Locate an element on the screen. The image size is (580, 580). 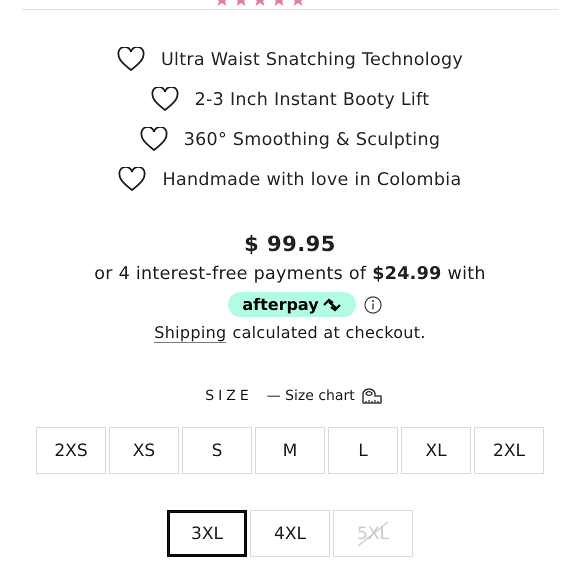
feature-text: 360° Smoothing & Sculpting is located at coordinates (312, 140).